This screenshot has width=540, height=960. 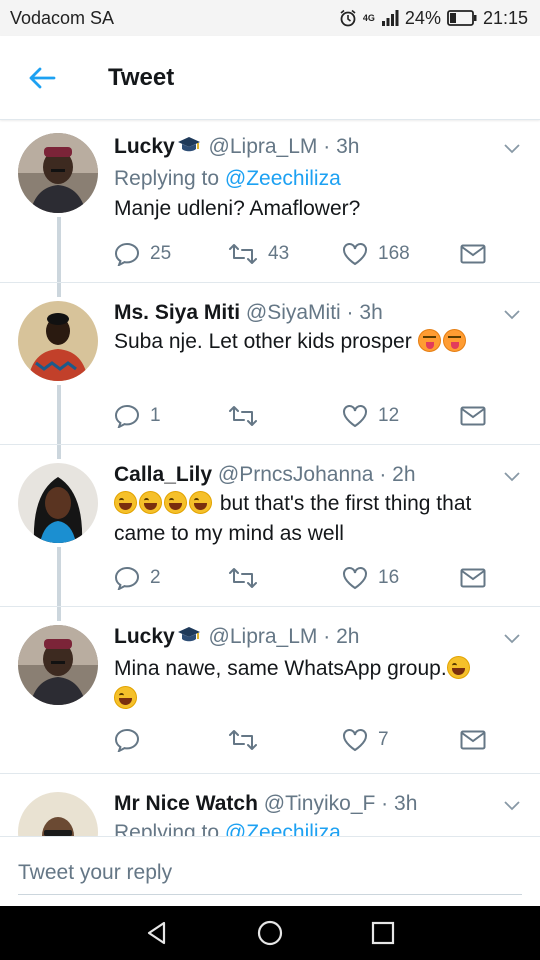 I want to click on nav-home-button, so click(x=270, y=933).